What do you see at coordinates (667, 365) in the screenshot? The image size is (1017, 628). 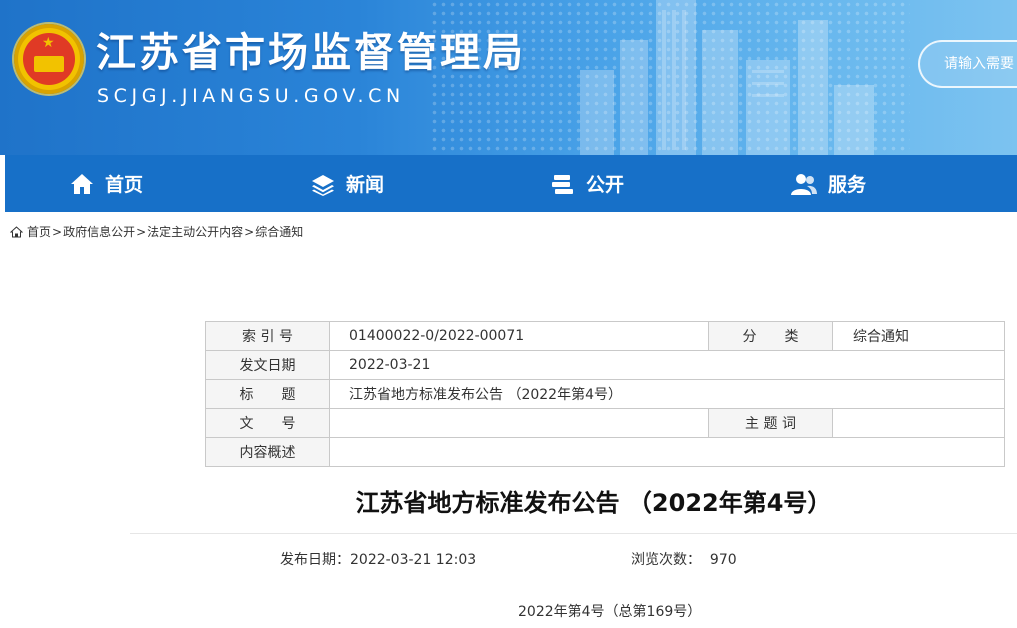 I see `issue-date-value: 2022-03-21` at bounding box center [667, 365].